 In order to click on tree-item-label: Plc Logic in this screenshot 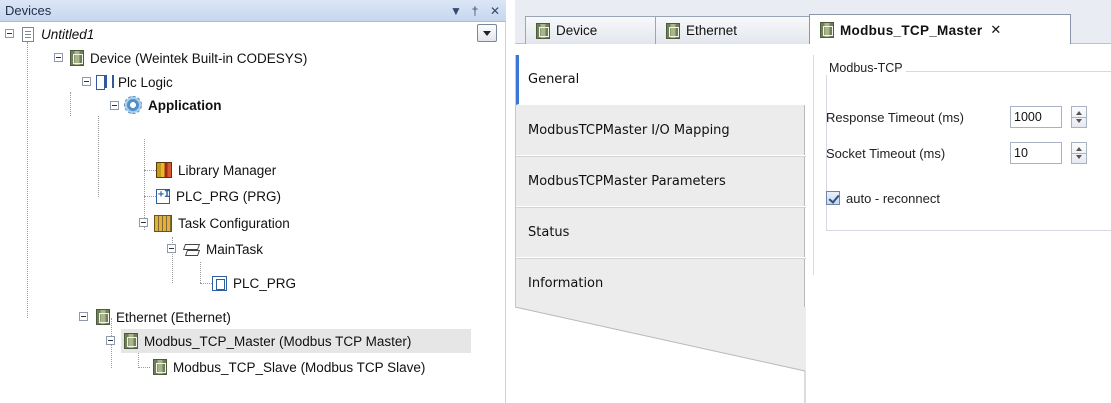, I will do `click(145, 82)`.